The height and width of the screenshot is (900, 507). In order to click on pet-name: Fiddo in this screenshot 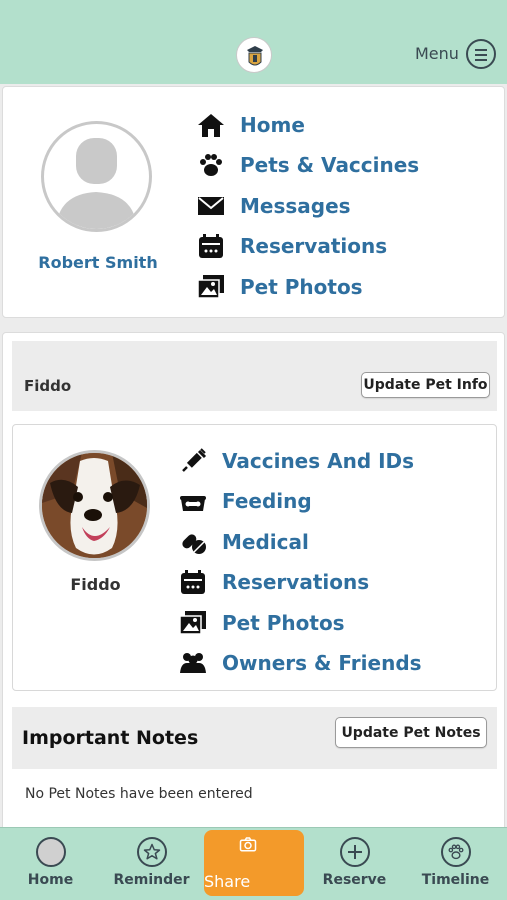, I will do `click(95, 584)`.